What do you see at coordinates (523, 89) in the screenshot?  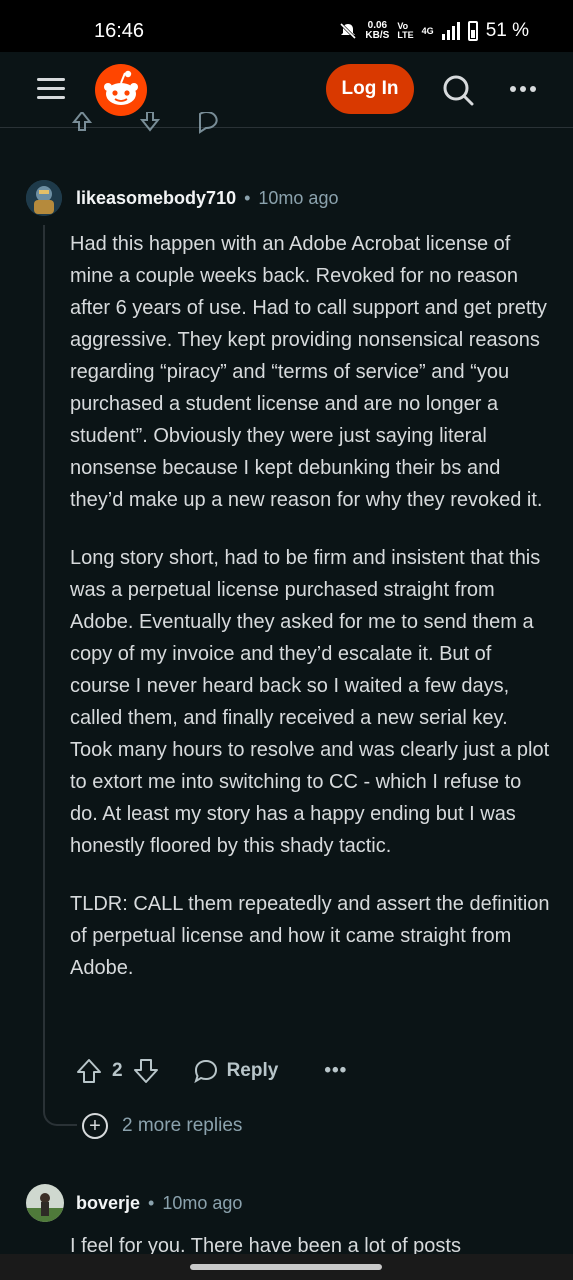 I see `more-icon` at bounding box center [523, 89].